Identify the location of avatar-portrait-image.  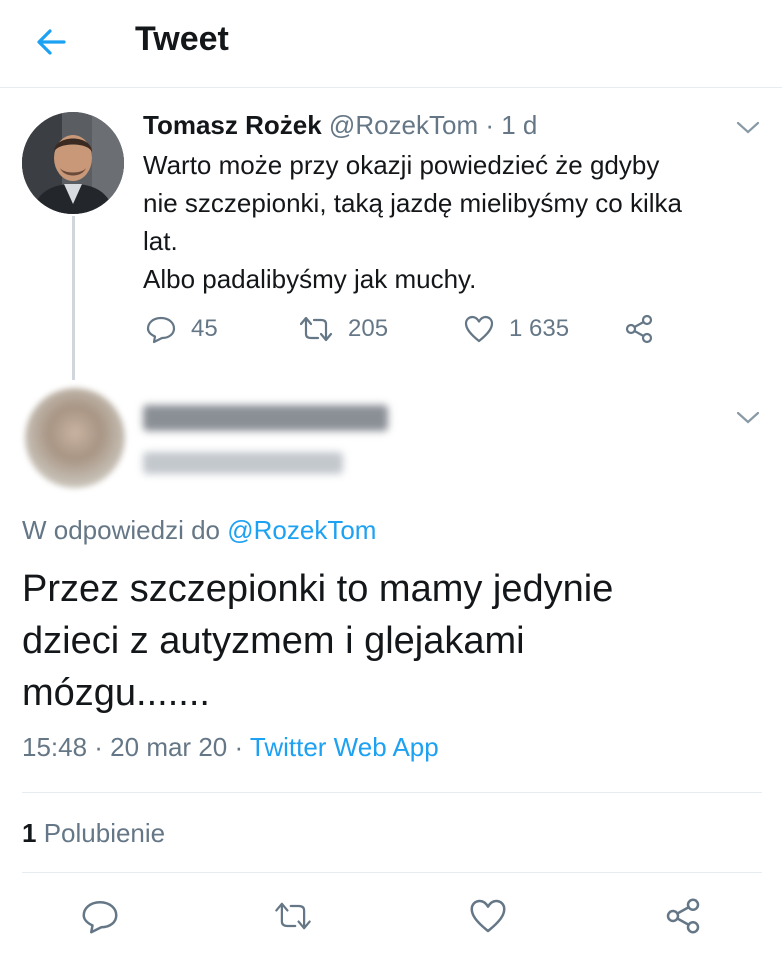
(73, 163).